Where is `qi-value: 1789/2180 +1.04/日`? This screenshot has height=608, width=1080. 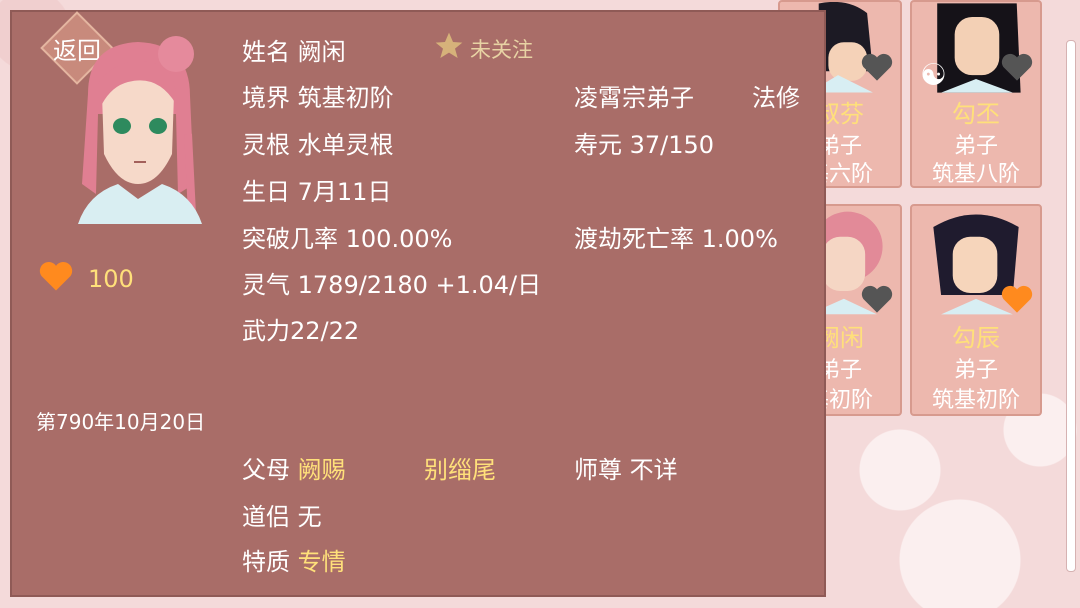 qi-value: 1789/2180 +1.04/日 is located at coordinates (419, 285).